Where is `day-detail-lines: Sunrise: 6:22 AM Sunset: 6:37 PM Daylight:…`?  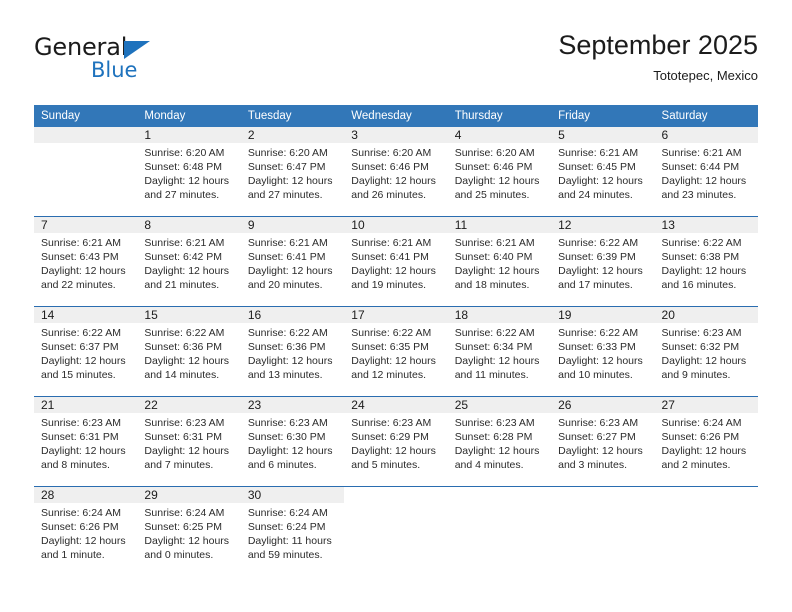 day-detail-lines: Sunrise: 6:22 AM Sunset: 6:37 PM Daylight:… is located at coordinates (85, 352).